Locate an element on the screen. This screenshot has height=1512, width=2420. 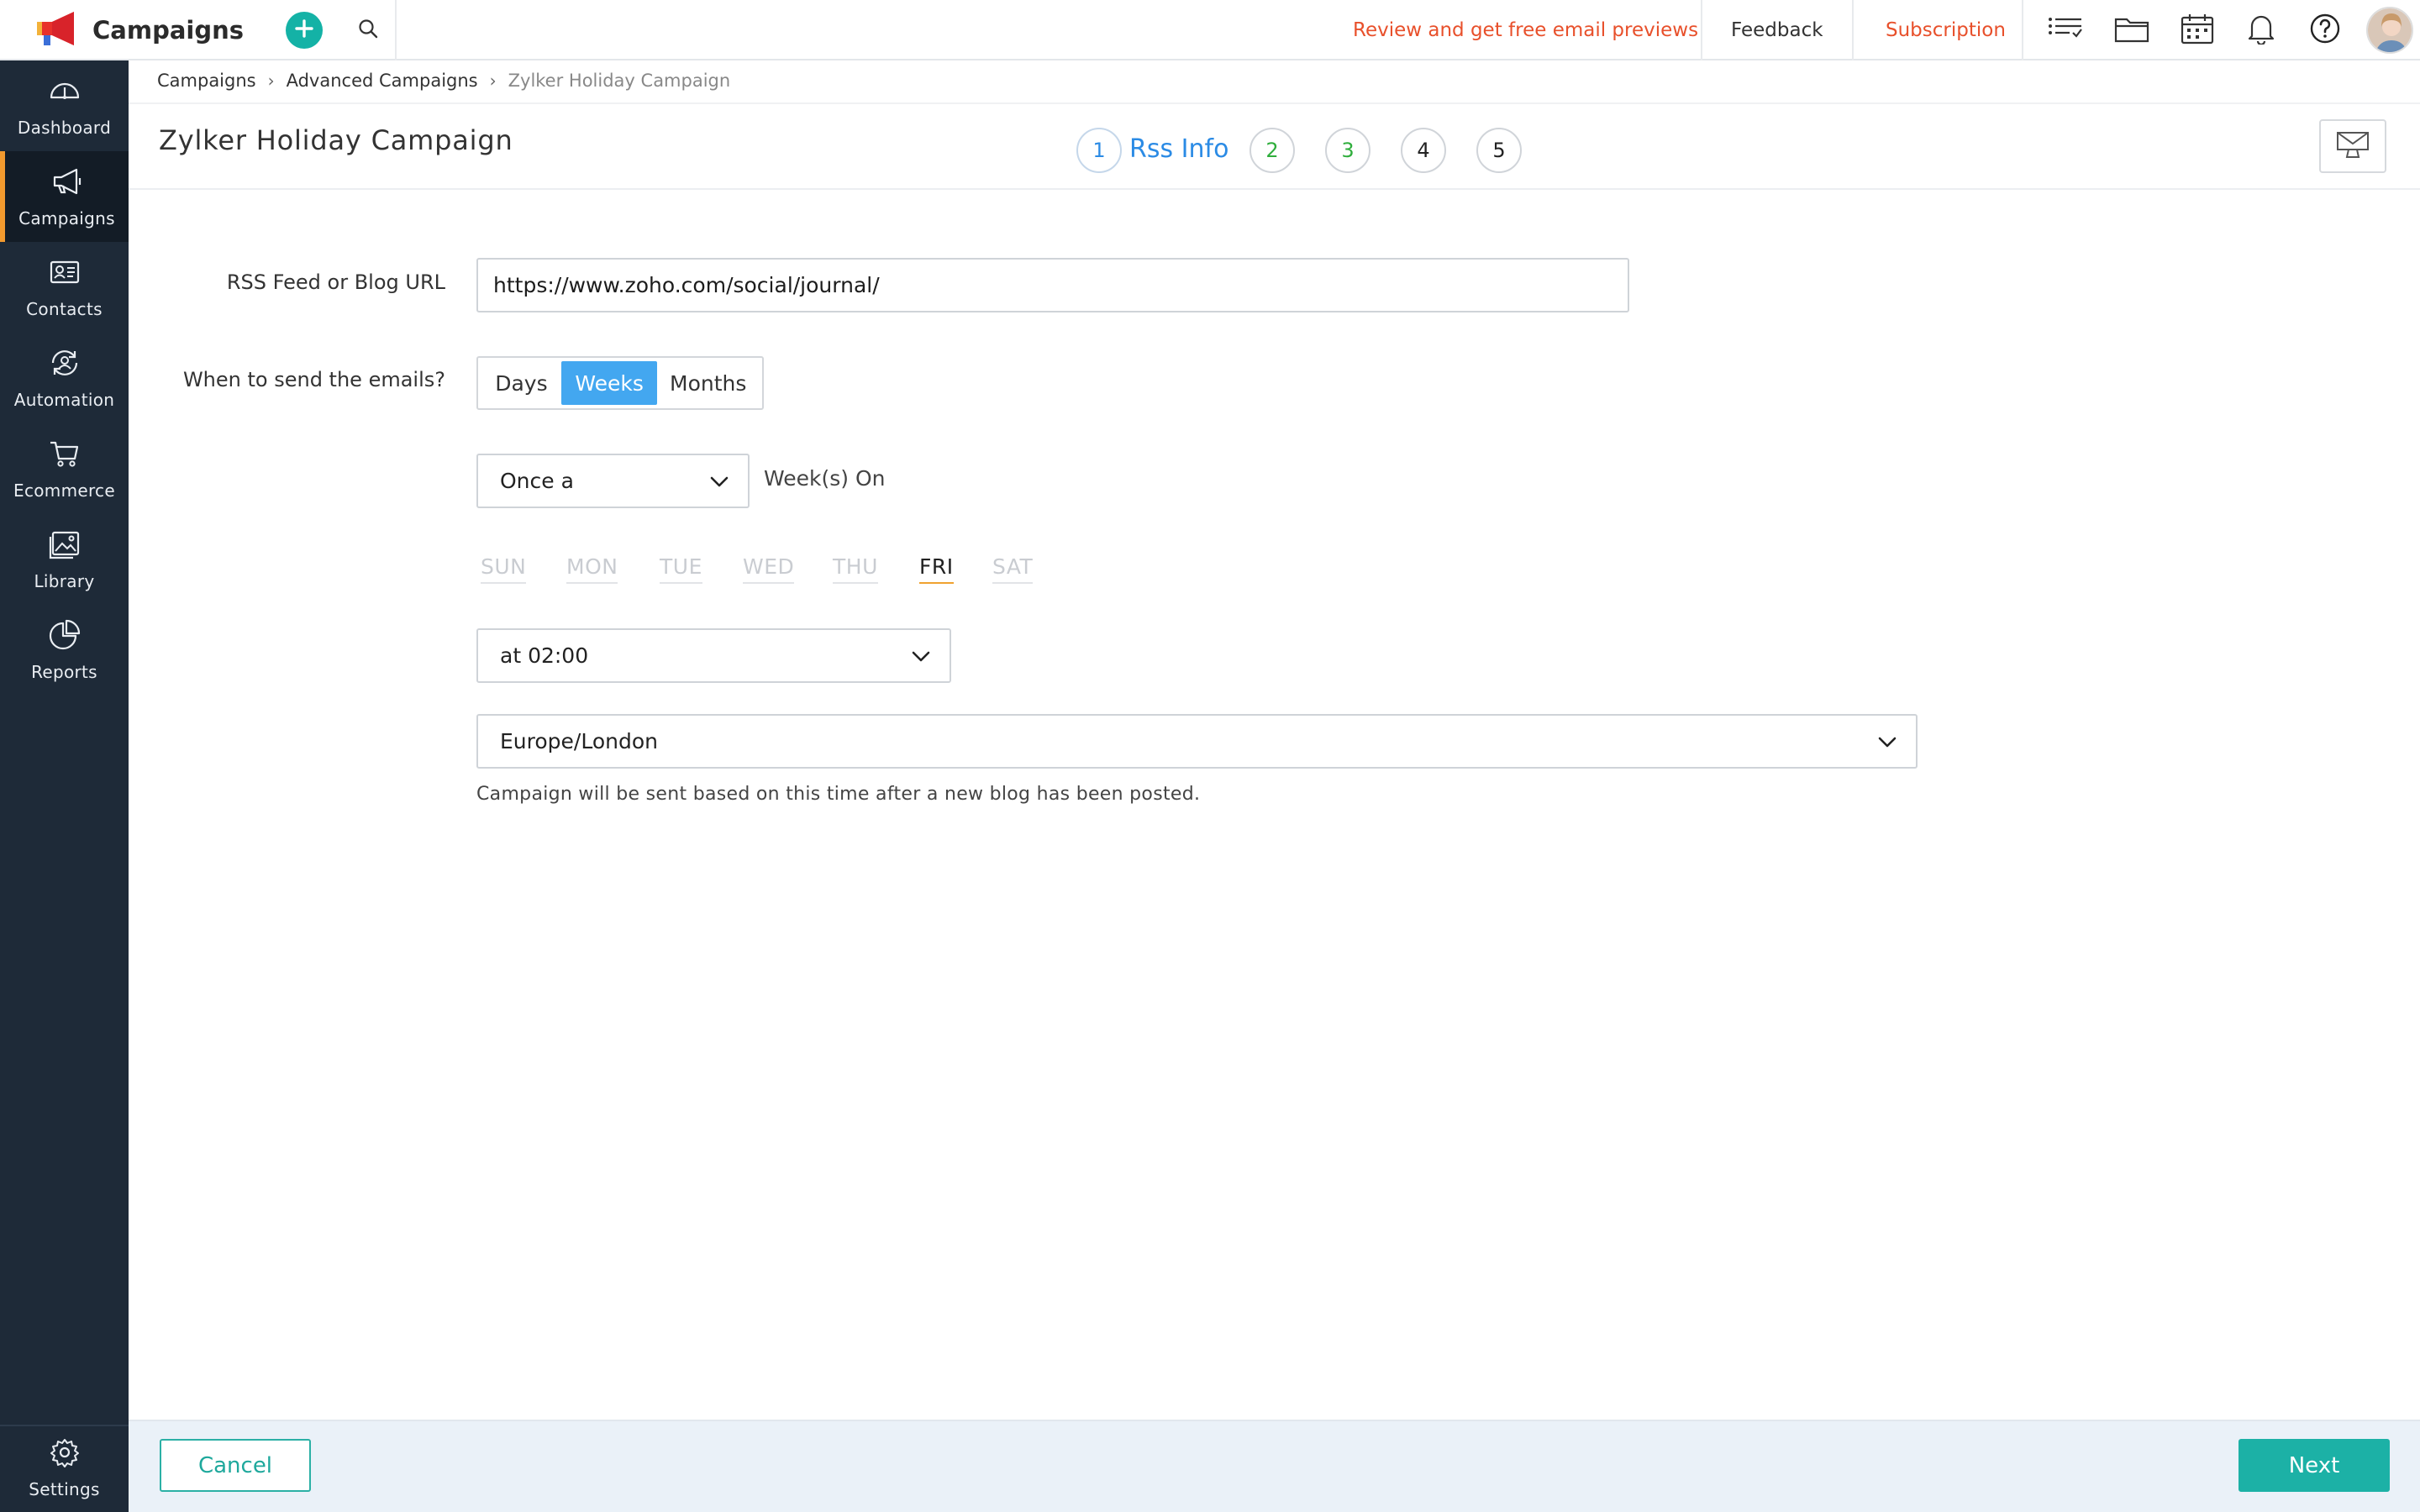
cancel-button: Cancel is located at coordinates (235, 1465).